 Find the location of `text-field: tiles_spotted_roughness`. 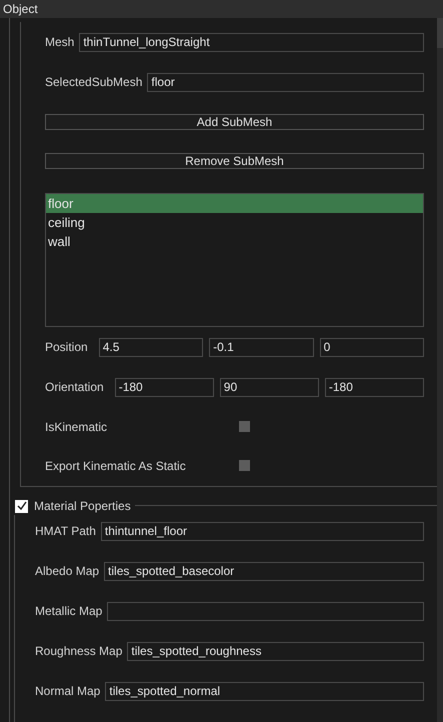

text-field: tiles_spotted_roughness is located at coordinates (275, 651).